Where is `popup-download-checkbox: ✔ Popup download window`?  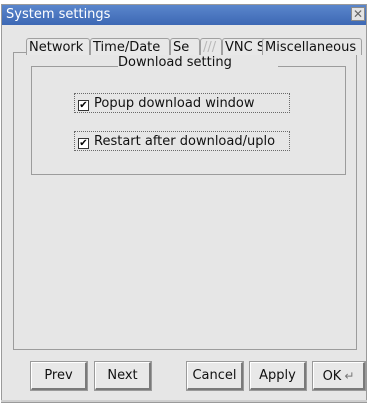
popup-download-checkbox: ✔ Popup download window is located at coordinates (182, 103).